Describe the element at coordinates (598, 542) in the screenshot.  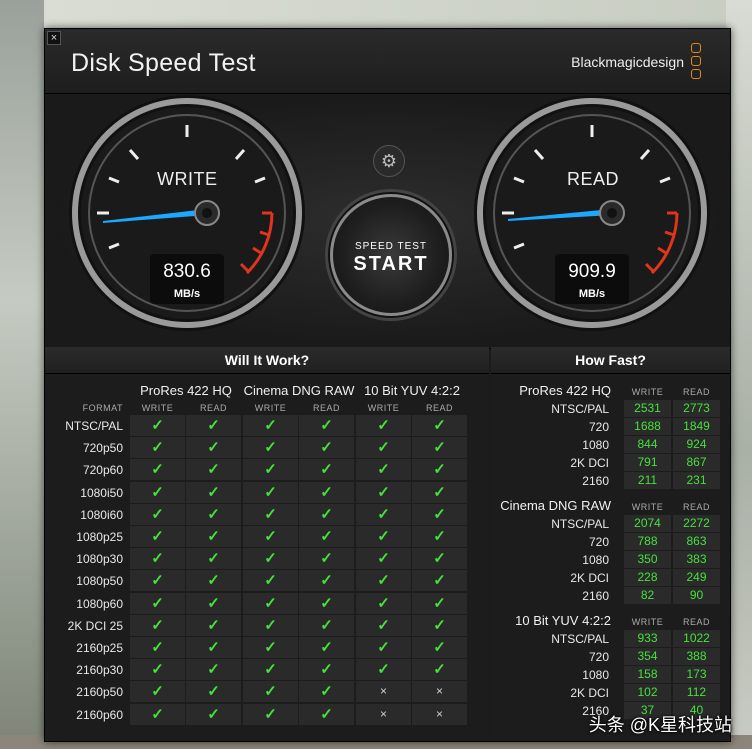
I see `hf-row-format: 720` at that location.